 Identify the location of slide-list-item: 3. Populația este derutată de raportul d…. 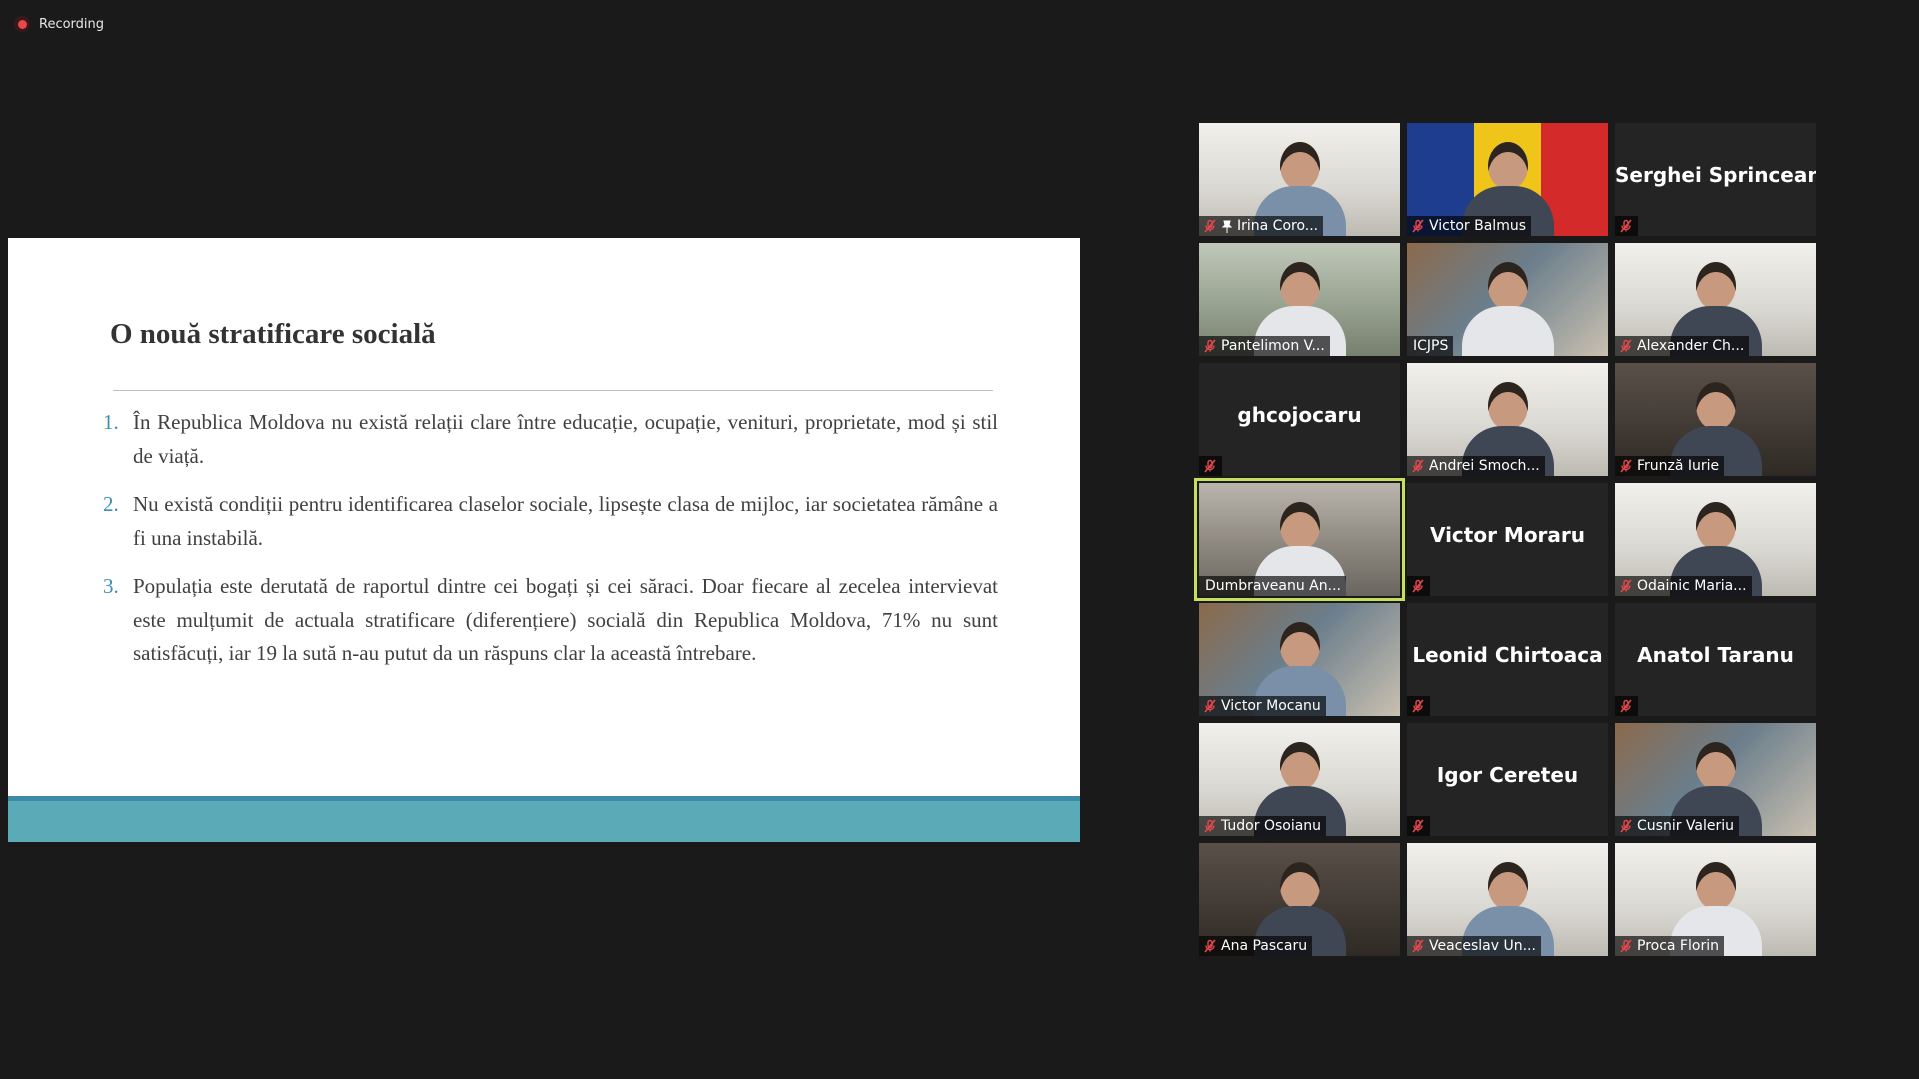
(550, 620).